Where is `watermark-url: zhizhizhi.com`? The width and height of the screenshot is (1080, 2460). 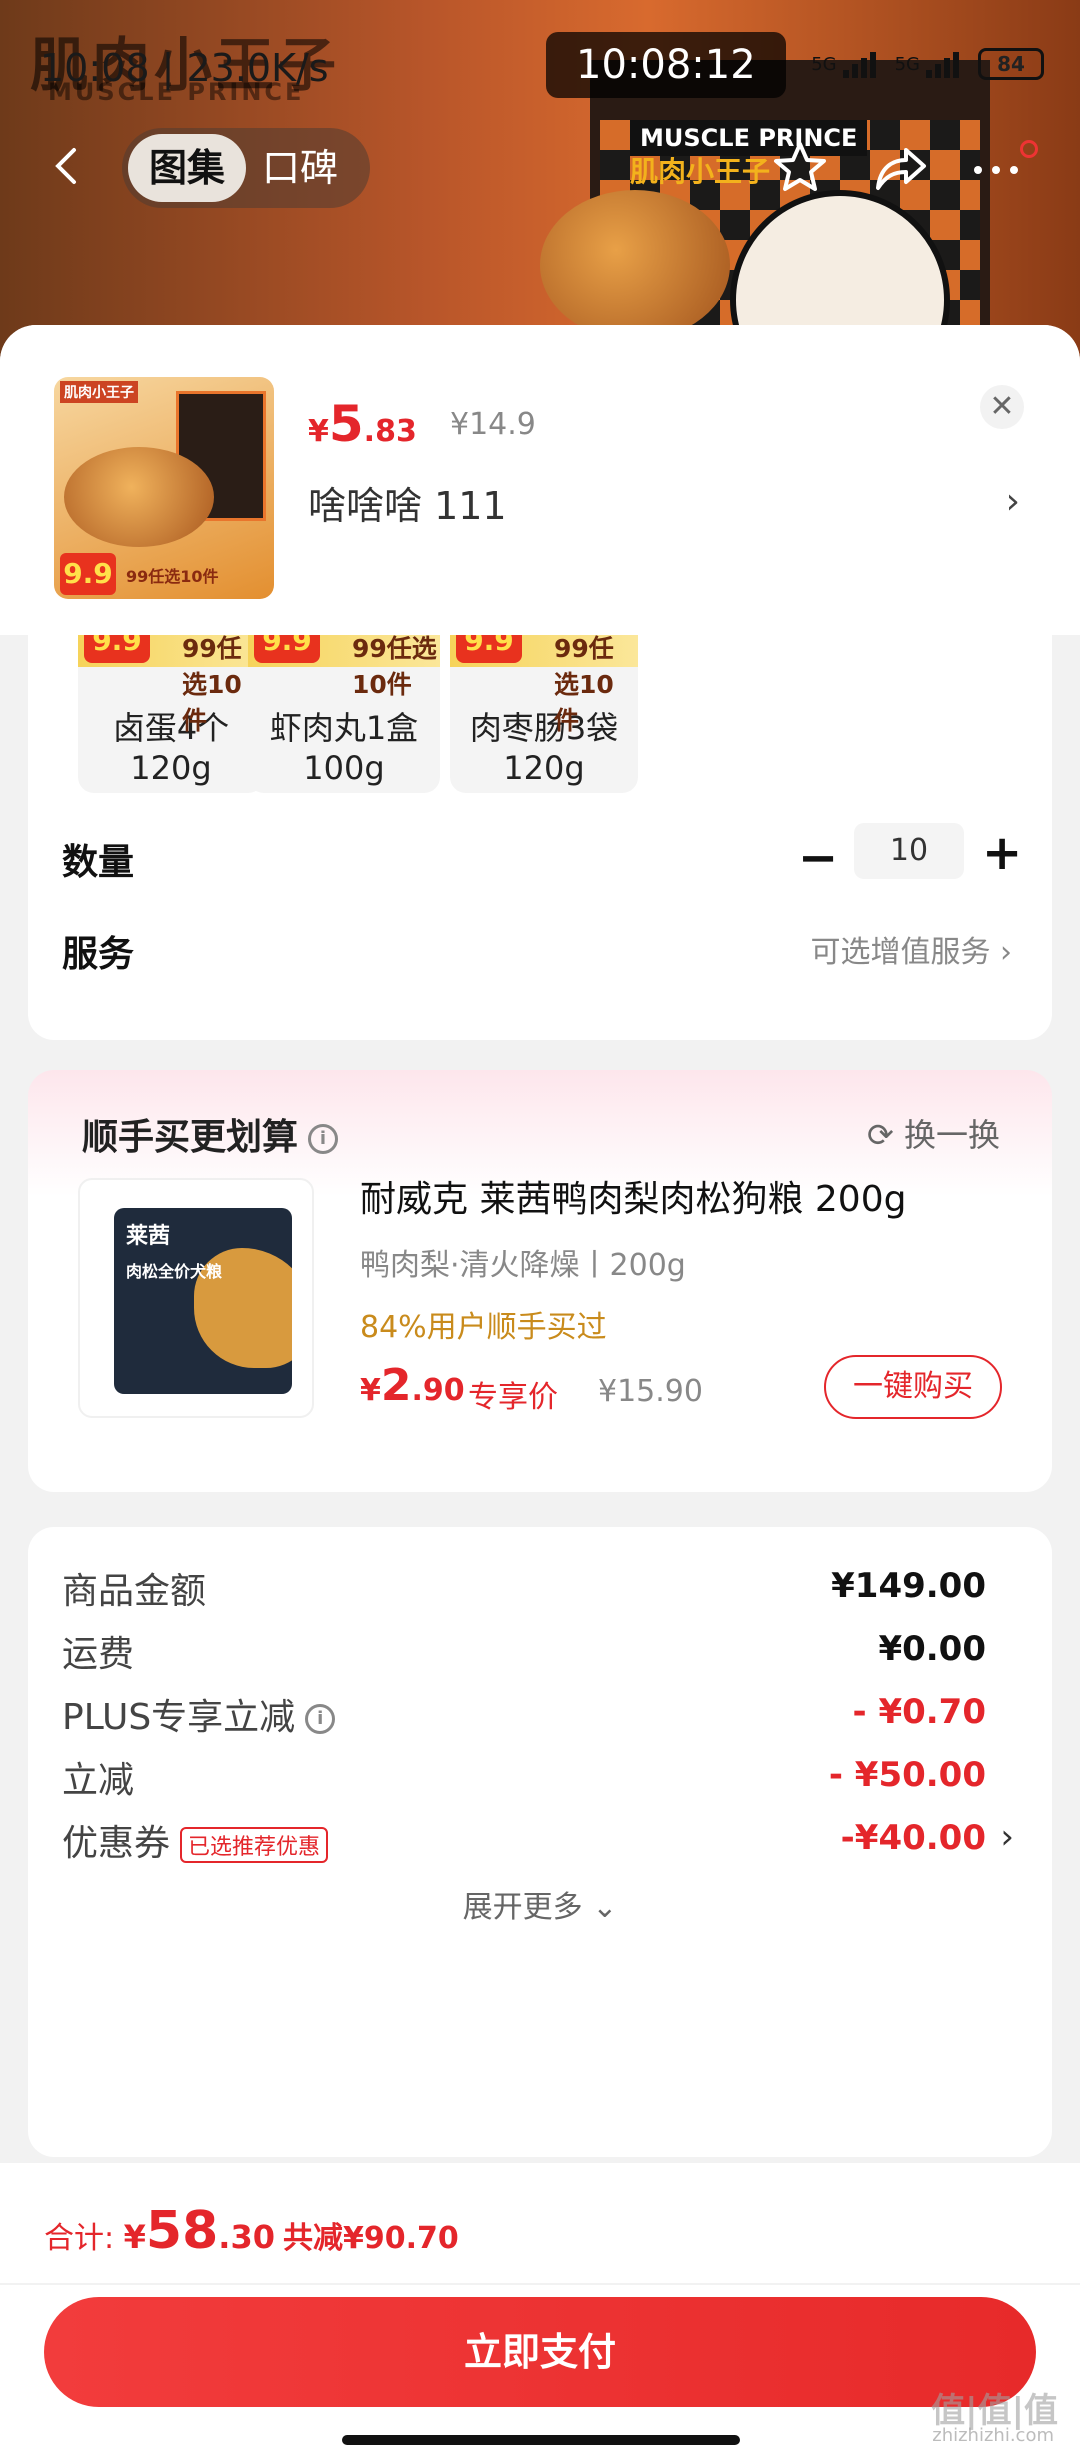
watermark-url: zhizhizhi.com is located at coordinates (993, 2435).